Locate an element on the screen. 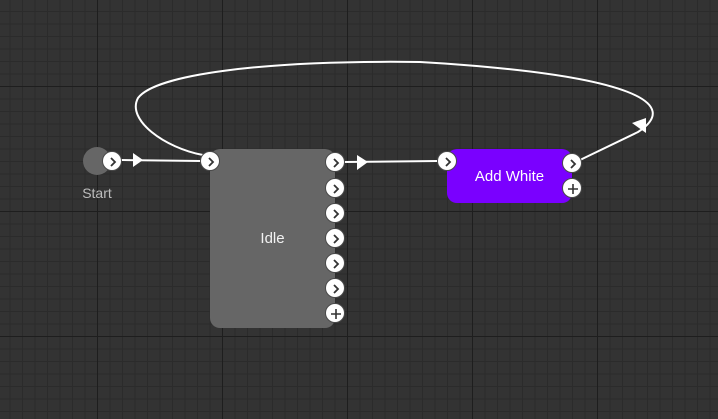 This screenshot has height=419, width=718. add-white-input-port is located at coordinates (447, 161).